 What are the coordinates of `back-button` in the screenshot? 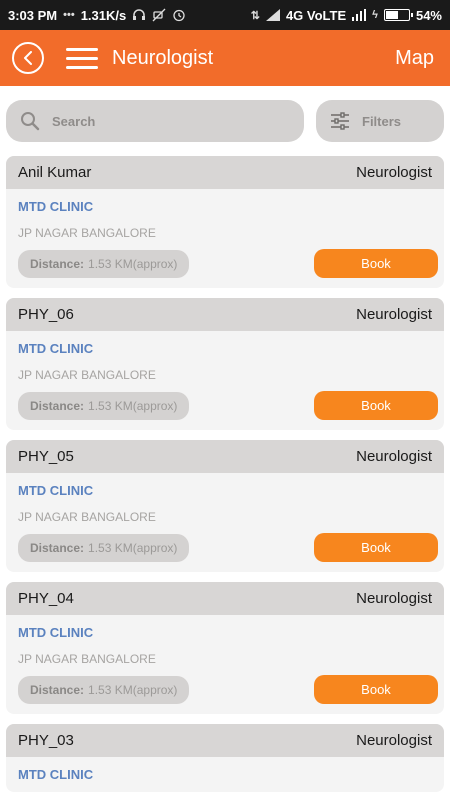 It's located at (28, 58).